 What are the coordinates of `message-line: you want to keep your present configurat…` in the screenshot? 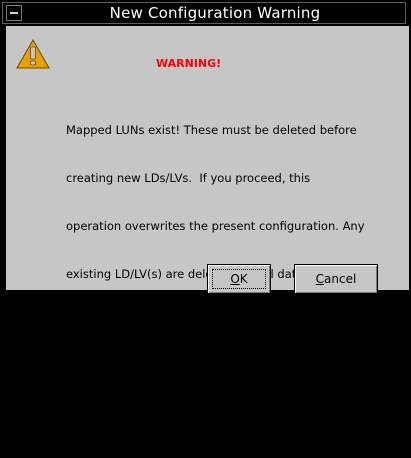 It's located at (208, 322).